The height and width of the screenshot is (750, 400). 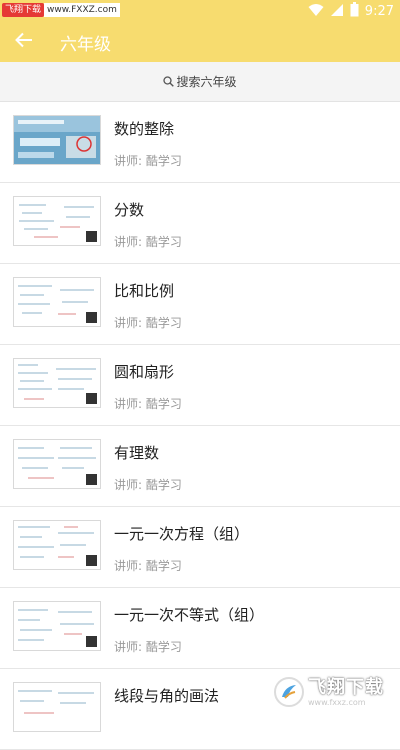 I want to click on app-bar: 六年级, so click(x=200, y=42).